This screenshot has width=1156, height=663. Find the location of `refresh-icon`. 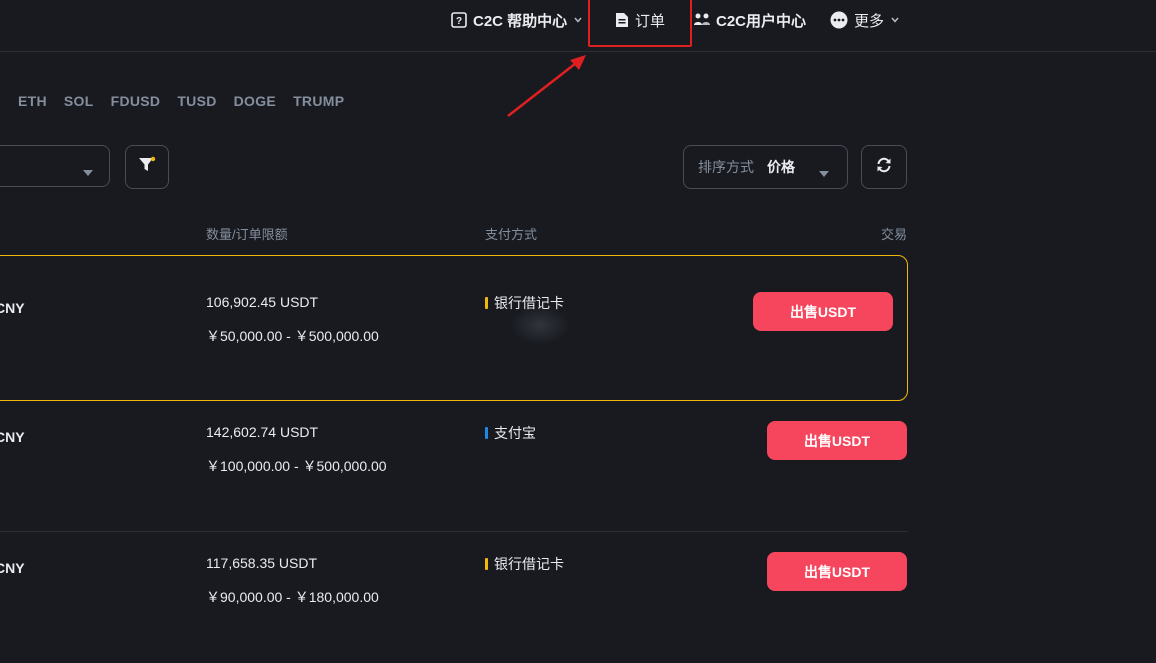

refresh-icon is located at coordinates (884, 167).